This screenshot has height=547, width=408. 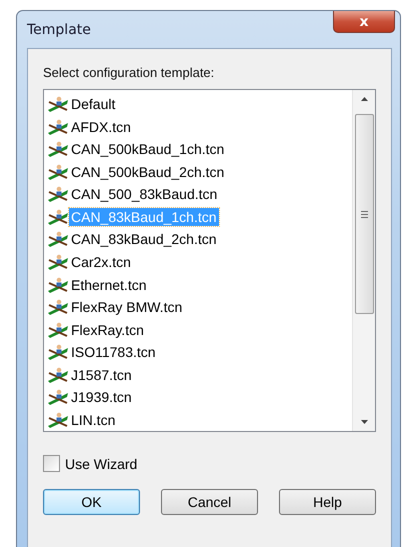 What do you see at coordinates (101, 261) in the screenshot?
I see `template-item: Car2x.tcn` at bounding box center [101, 261].